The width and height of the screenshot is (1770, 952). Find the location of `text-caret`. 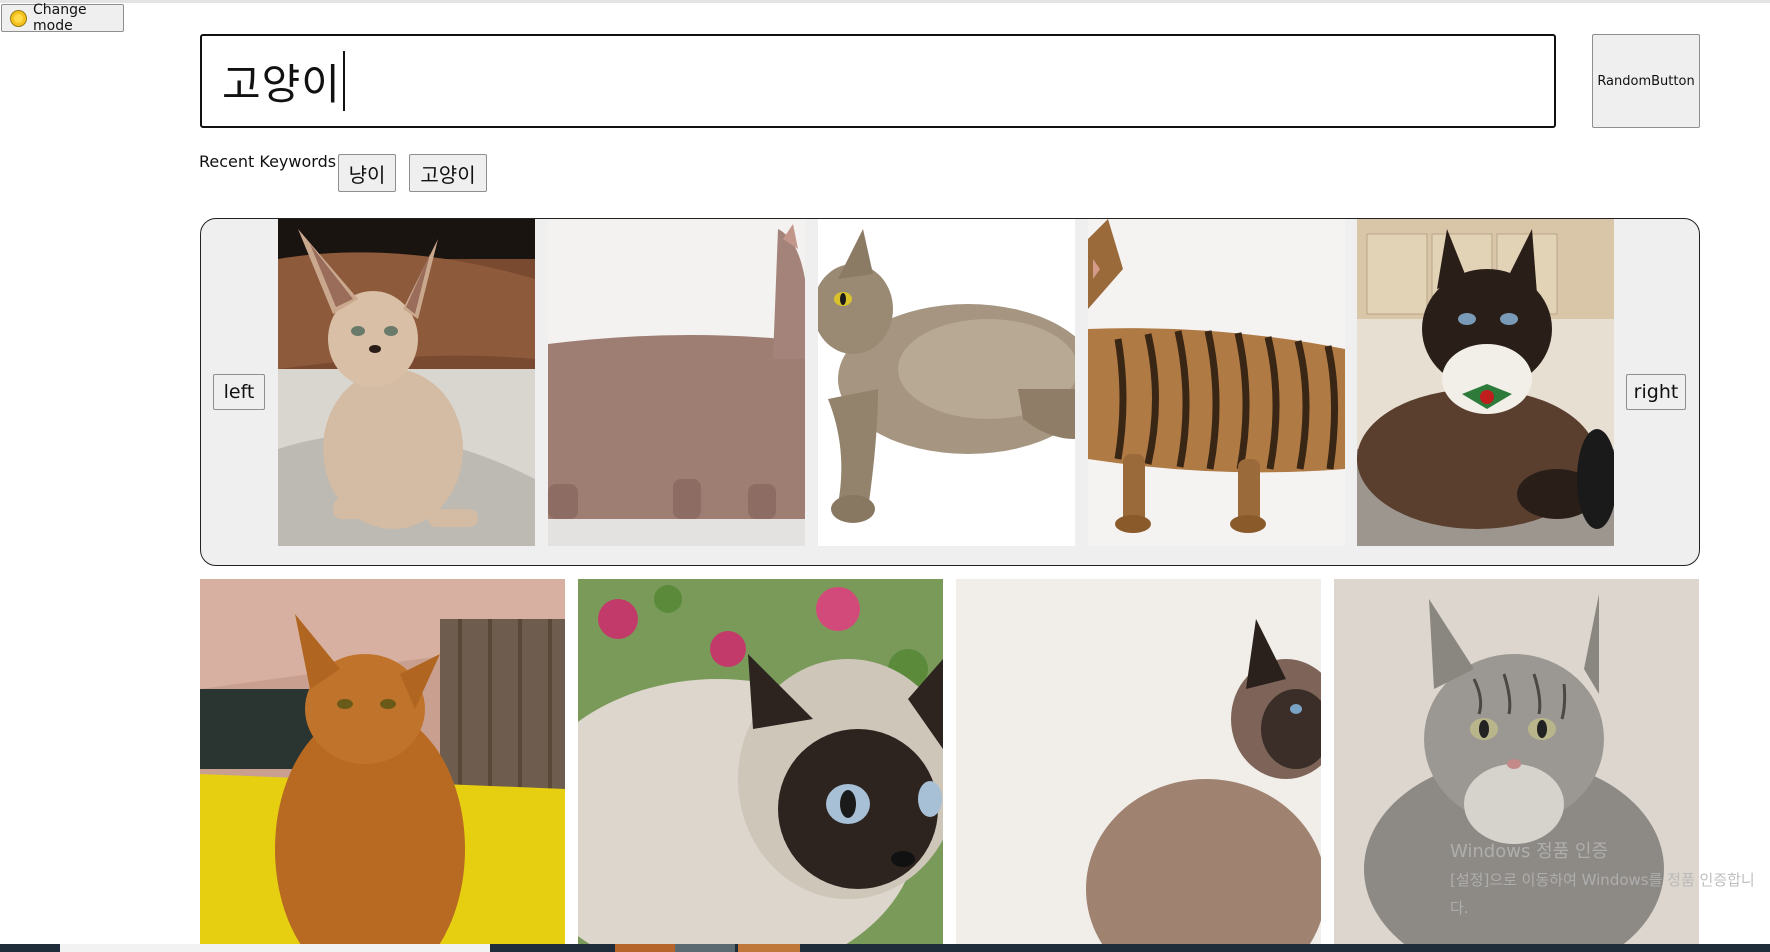

text-caret is located at coordinates (343, 81).